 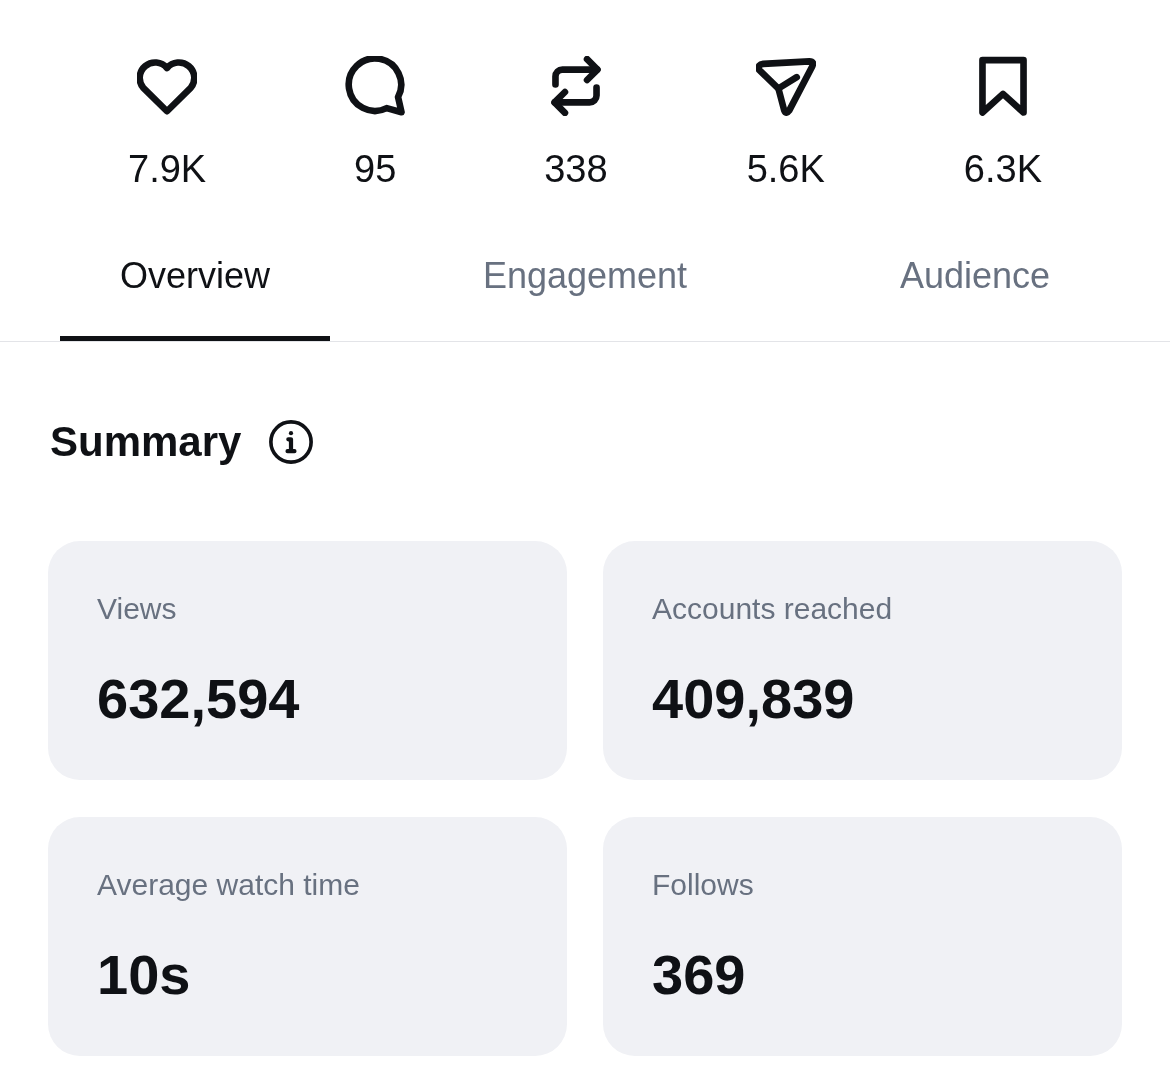 What do you see at coordinates (375, 86) in the screenshot?
I see `speech-bubble-icon` at bounding box center [375, 86].